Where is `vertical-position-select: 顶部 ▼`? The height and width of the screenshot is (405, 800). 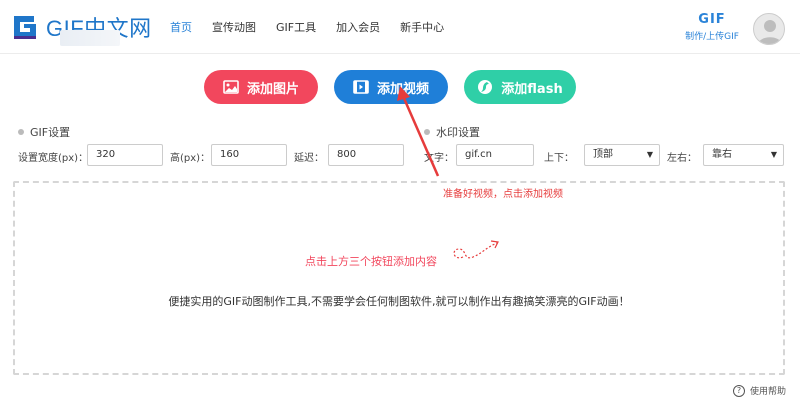
vertical-position-select: 顶部 ▼ is located at coordinates (622, 155).